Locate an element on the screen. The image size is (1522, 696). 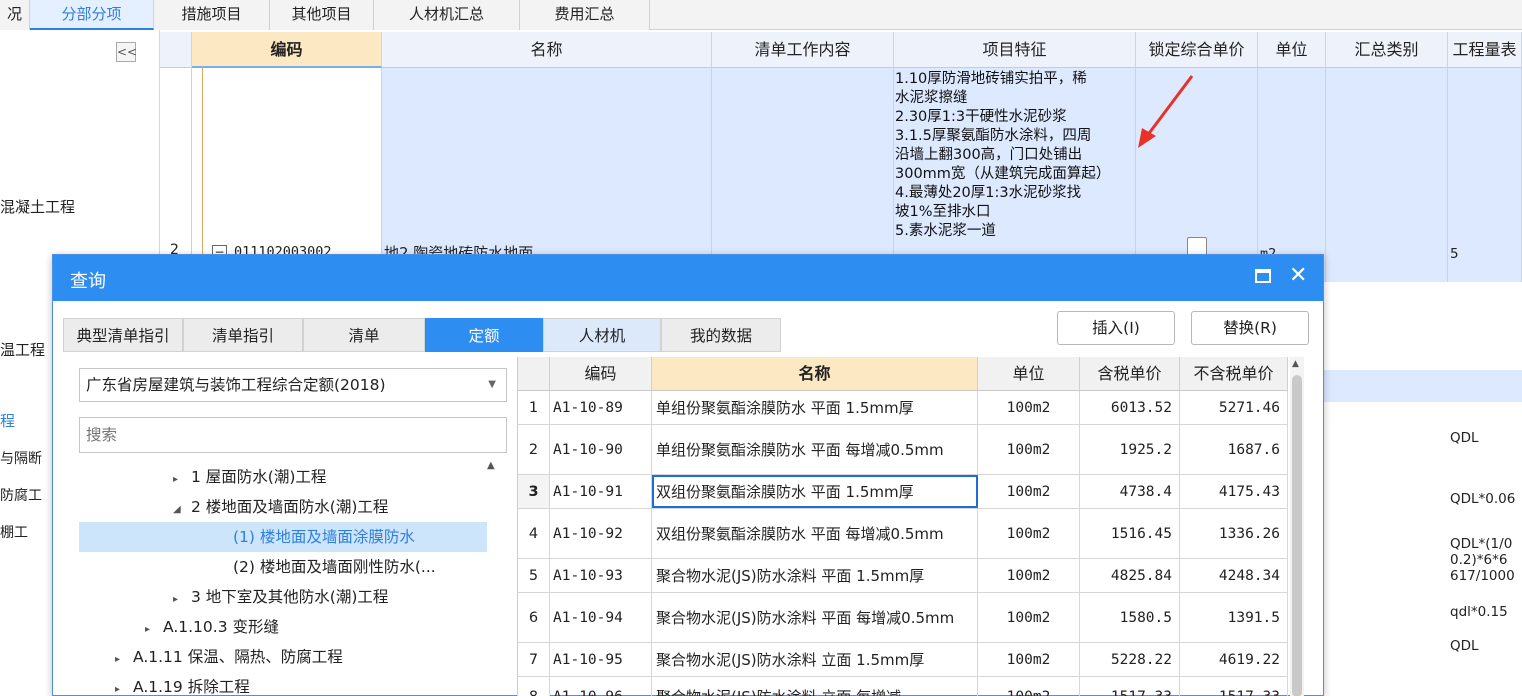
grid-header-unit: 单位 is located at coordinates (1292, 50).